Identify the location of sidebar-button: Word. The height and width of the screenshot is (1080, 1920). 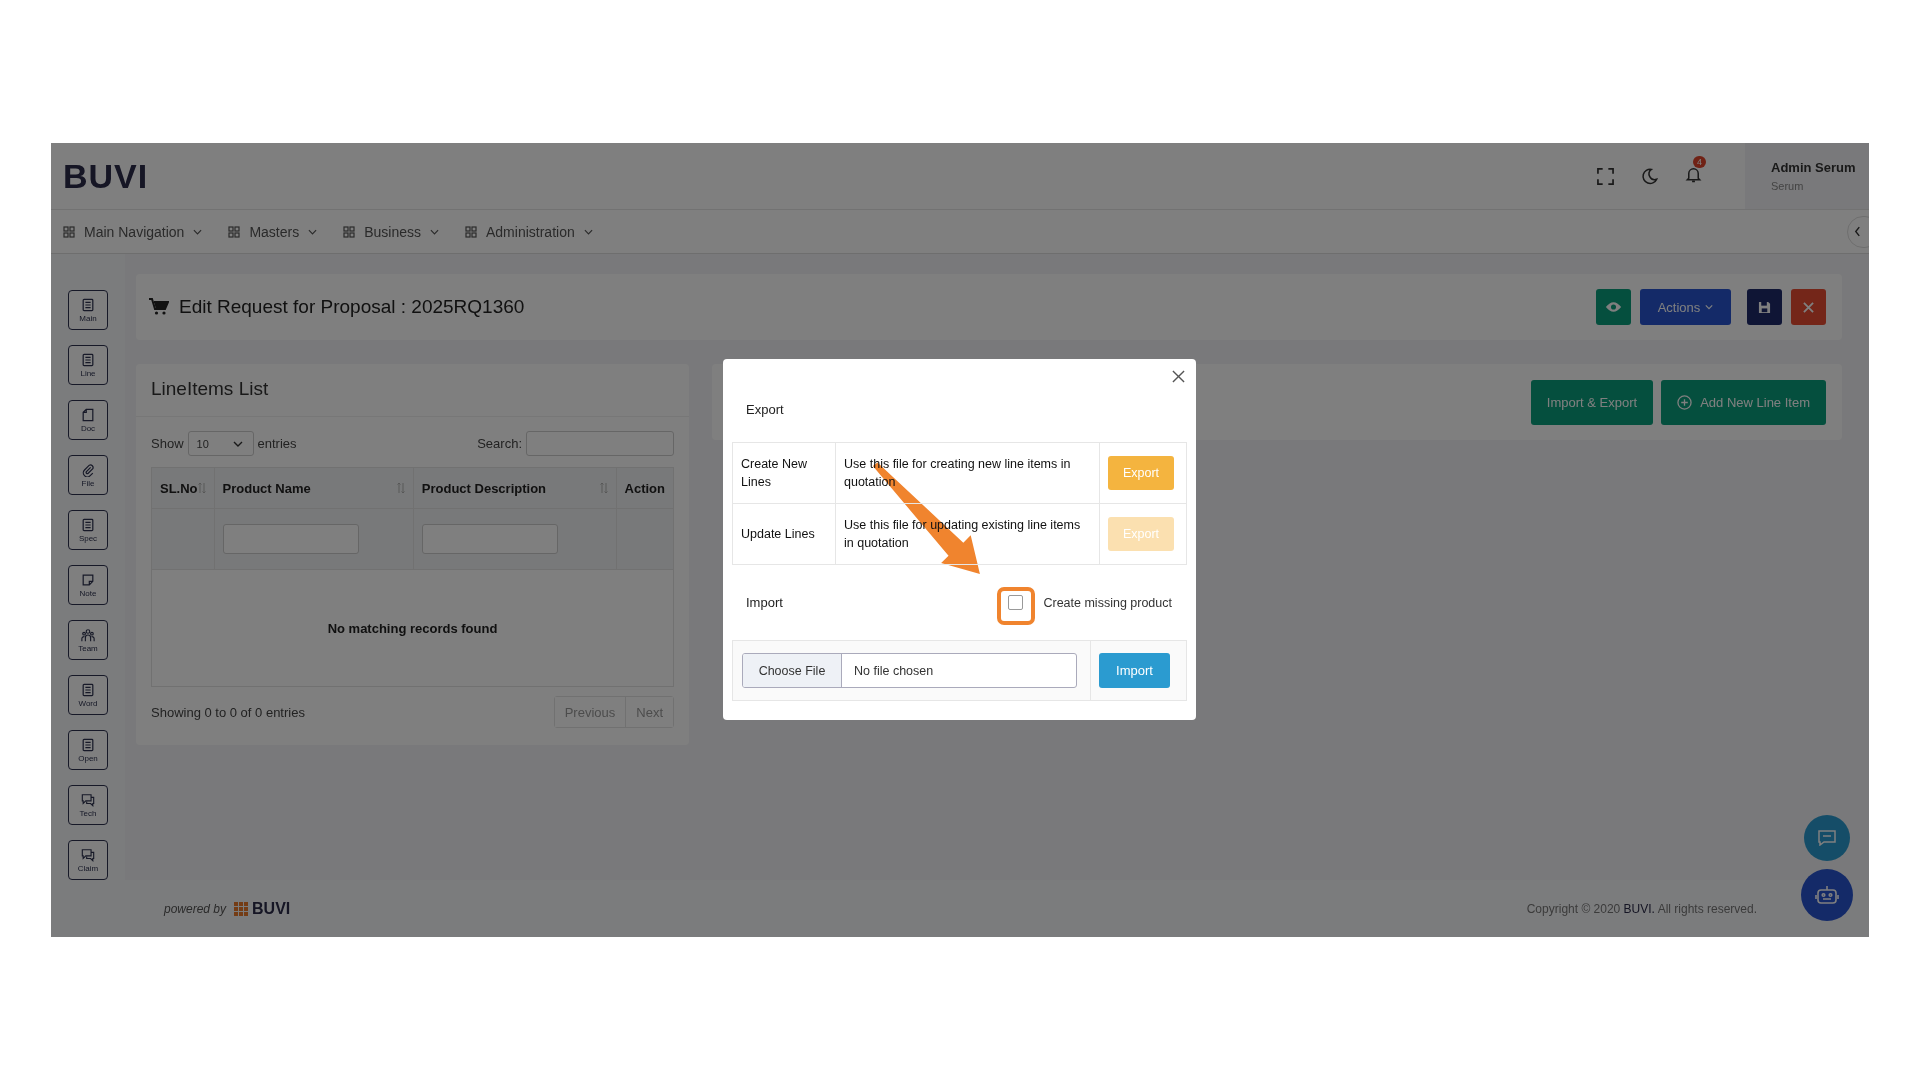
(88, 695).